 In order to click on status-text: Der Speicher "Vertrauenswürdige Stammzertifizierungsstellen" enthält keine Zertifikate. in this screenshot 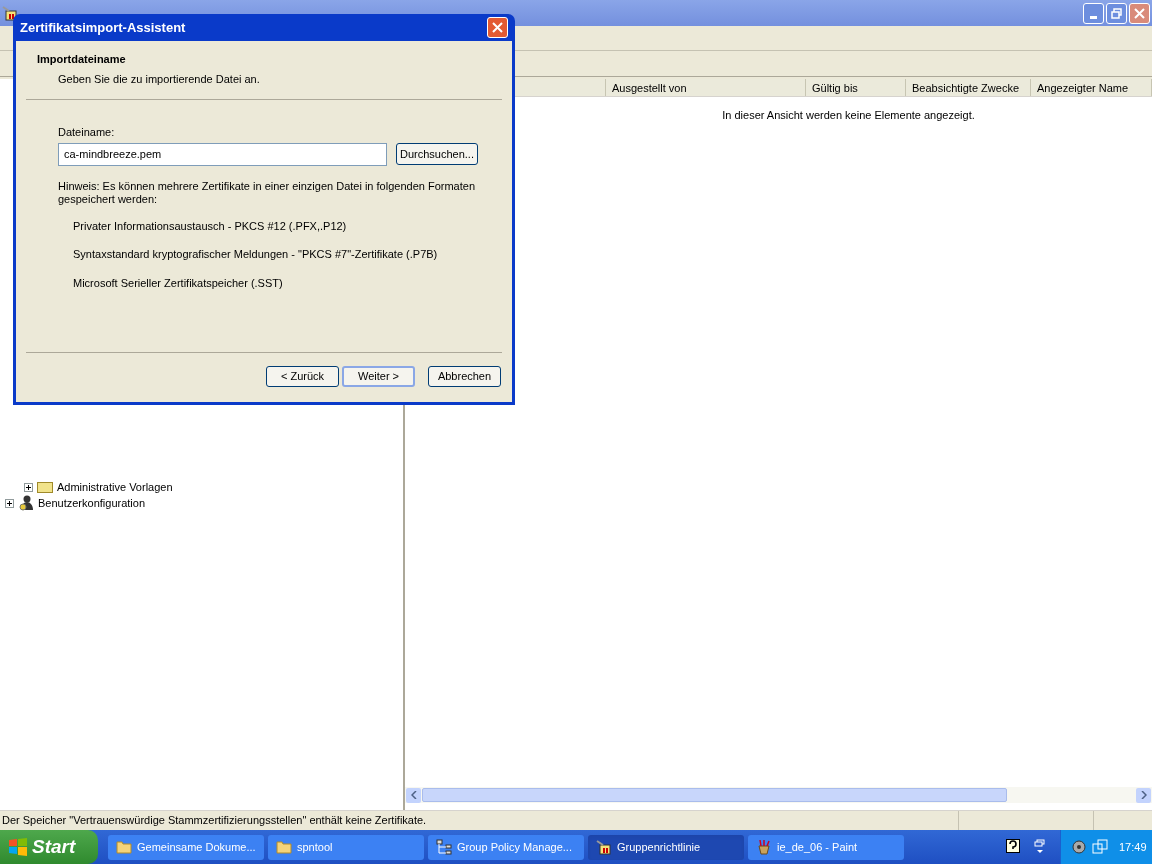, I will do `click(214, 821)`.